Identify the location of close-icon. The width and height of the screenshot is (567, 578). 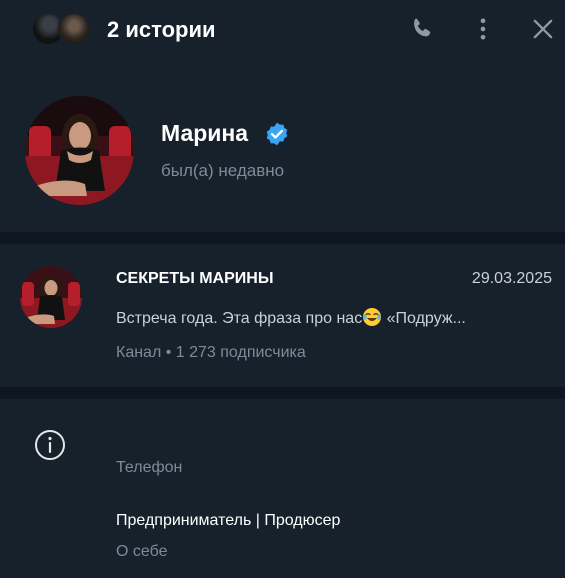
(543, 29).